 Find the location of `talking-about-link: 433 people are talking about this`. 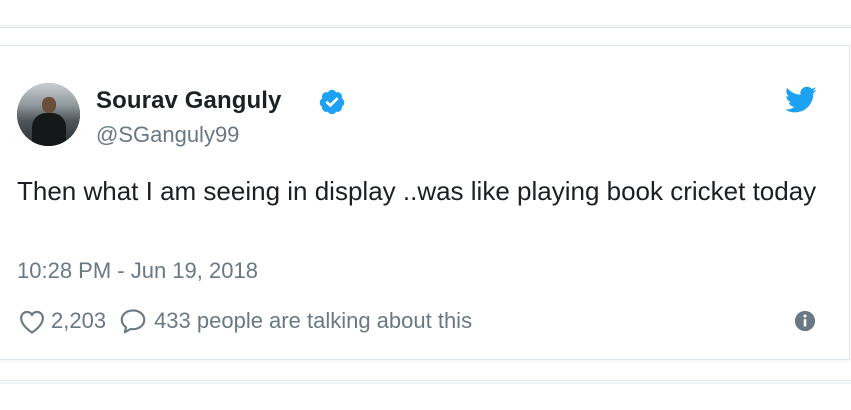

talking-about-link: 433 people are talking about this is located at coordinates (313, 321).